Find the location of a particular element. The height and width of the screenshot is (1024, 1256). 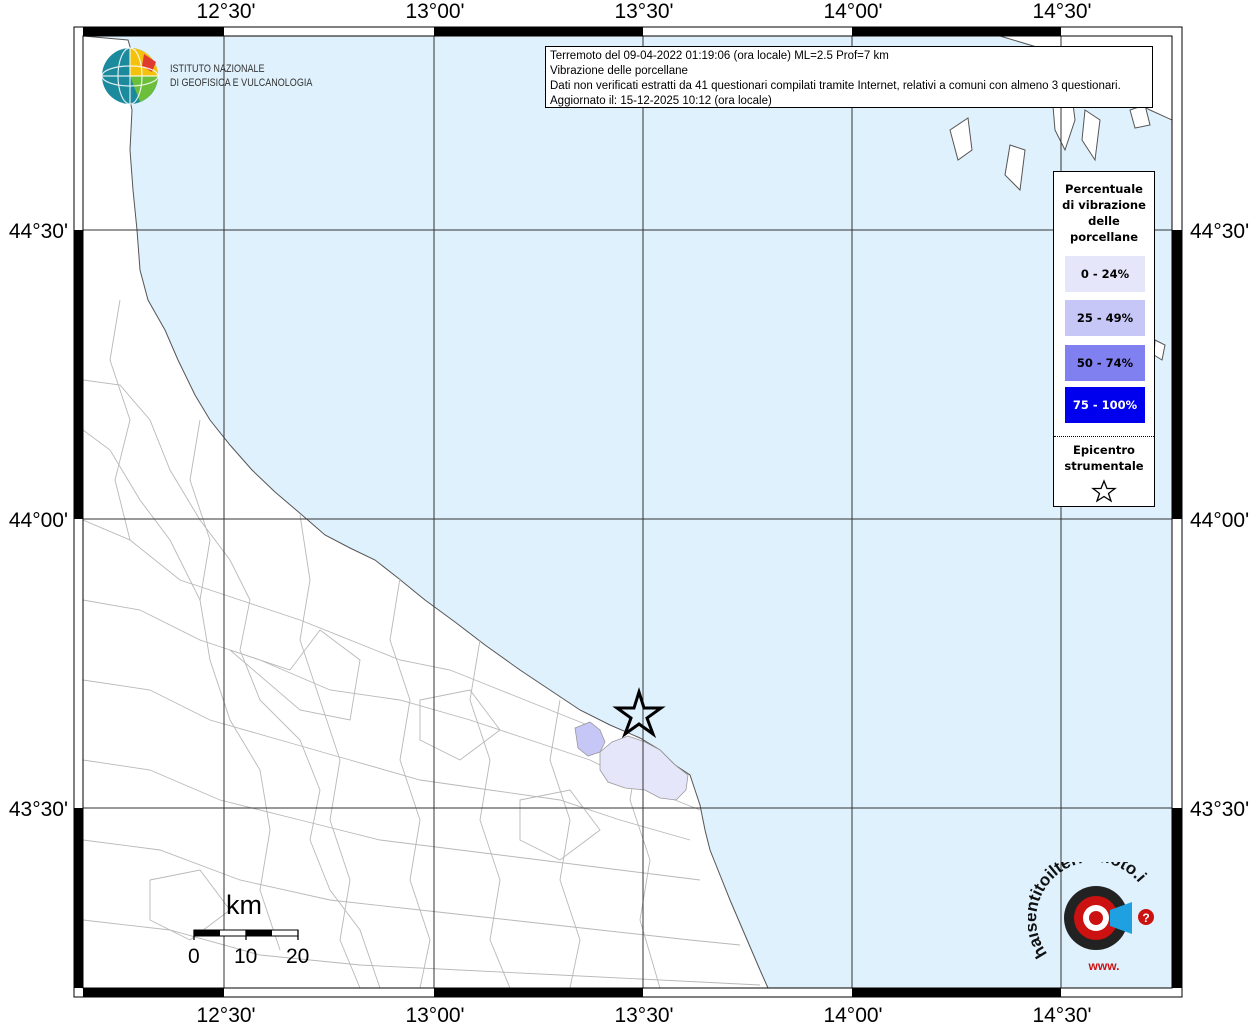

lon-label-bottom-1: 12°30' is located at coordinates (225, 1014).